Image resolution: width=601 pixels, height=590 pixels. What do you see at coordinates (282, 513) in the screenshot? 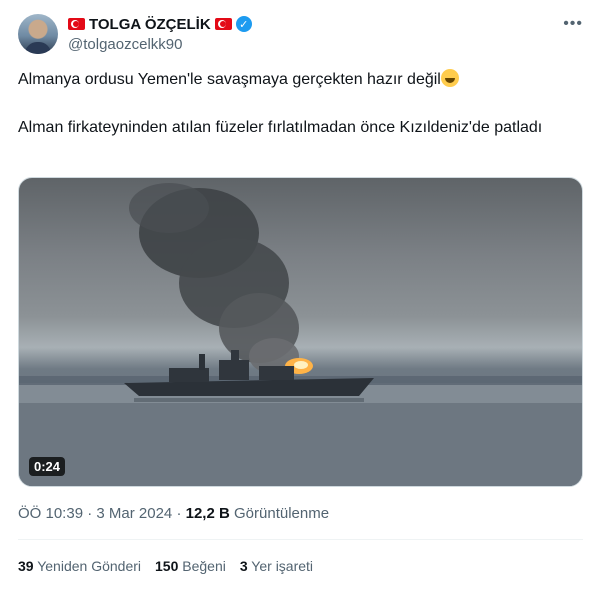
I see `views-label: Görüntülenme` at bounding box center [282, 513].